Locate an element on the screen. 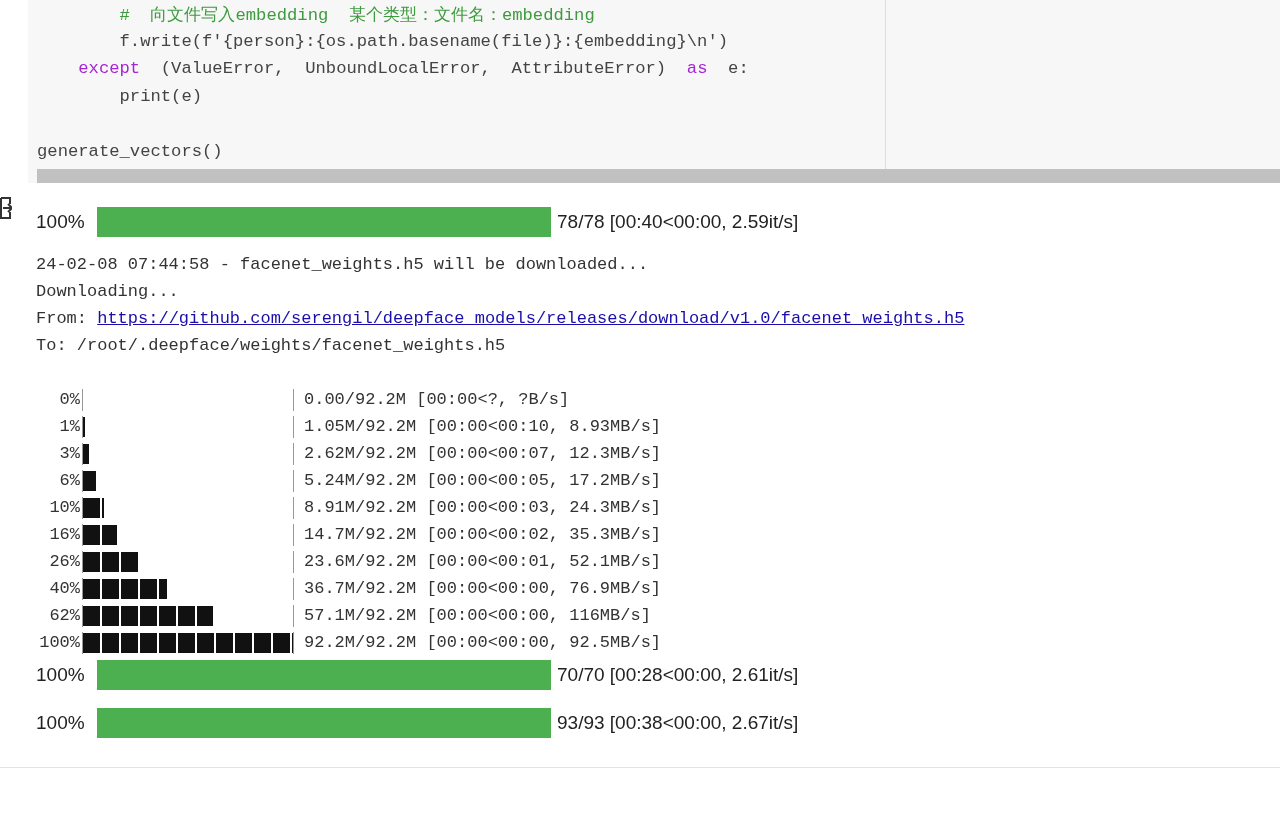 This screenshot has height=820, width=1280. progress-percent: 26% is located at coordinates (64, 561).